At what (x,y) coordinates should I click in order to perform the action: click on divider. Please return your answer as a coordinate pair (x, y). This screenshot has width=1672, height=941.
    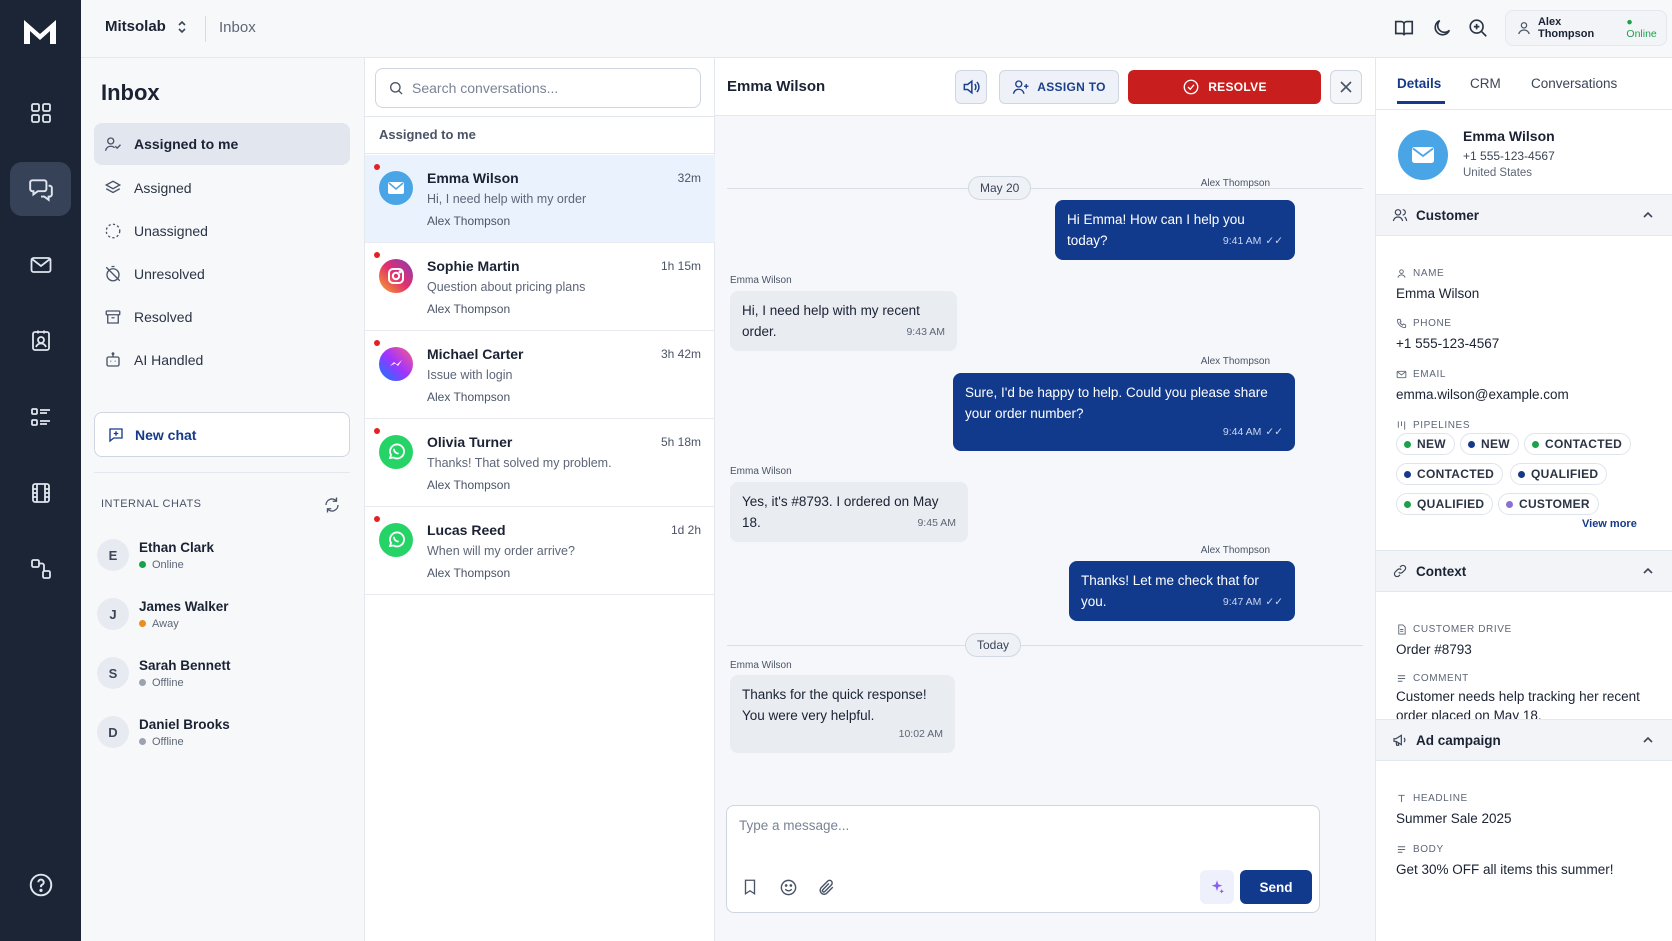
    Looking at the image, I should click on (222, 472).